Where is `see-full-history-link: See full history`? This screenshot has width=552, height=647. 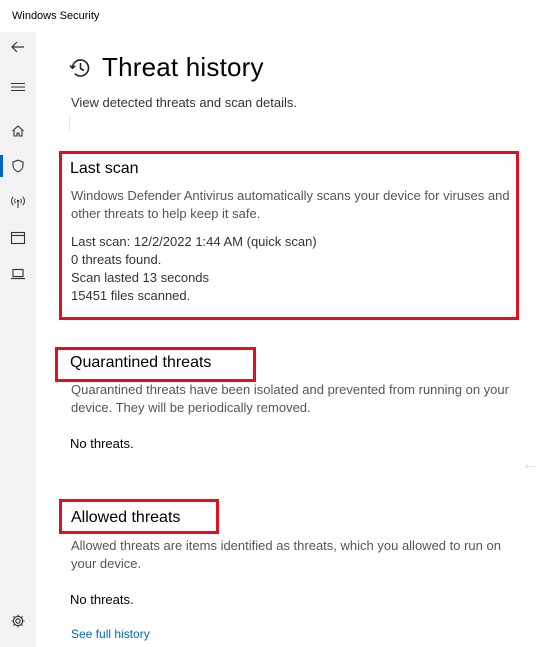 see-full-history-link: See full history is located at coordinates (110, 634).